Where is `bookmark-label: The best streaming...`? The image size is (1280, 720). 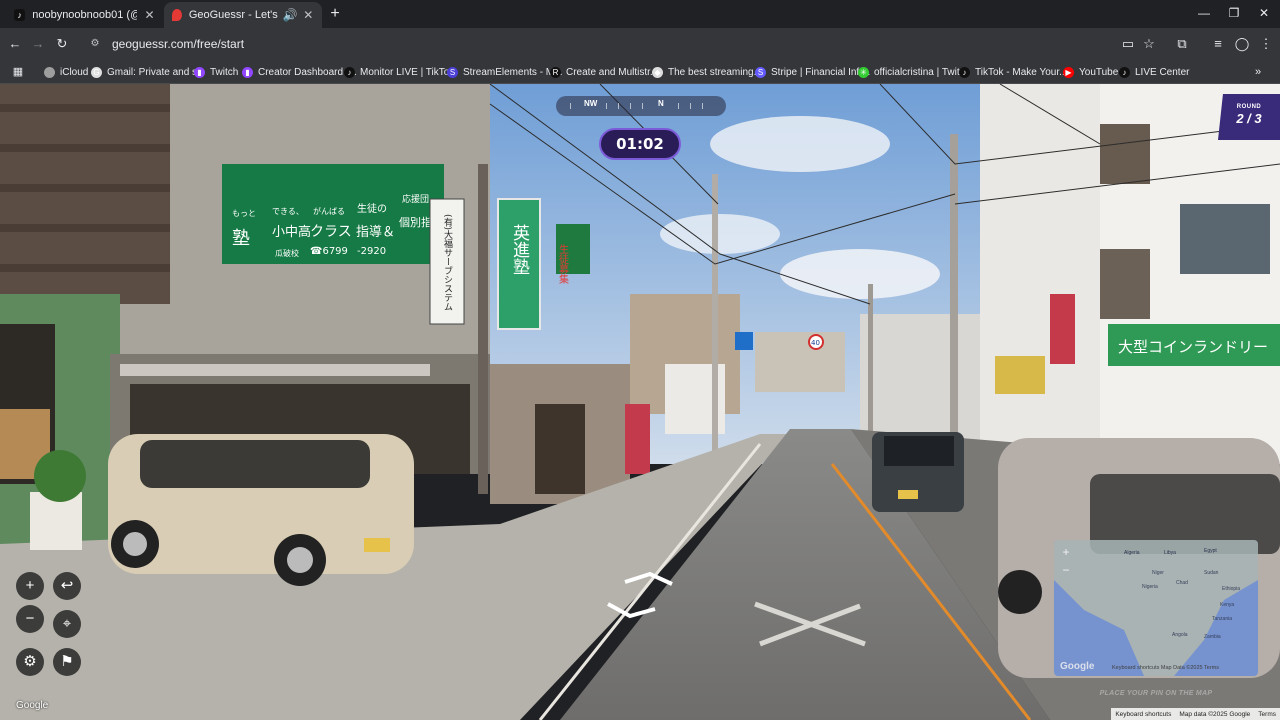
bookmark-label: The best streaming... is located at coordinates (715, 72).